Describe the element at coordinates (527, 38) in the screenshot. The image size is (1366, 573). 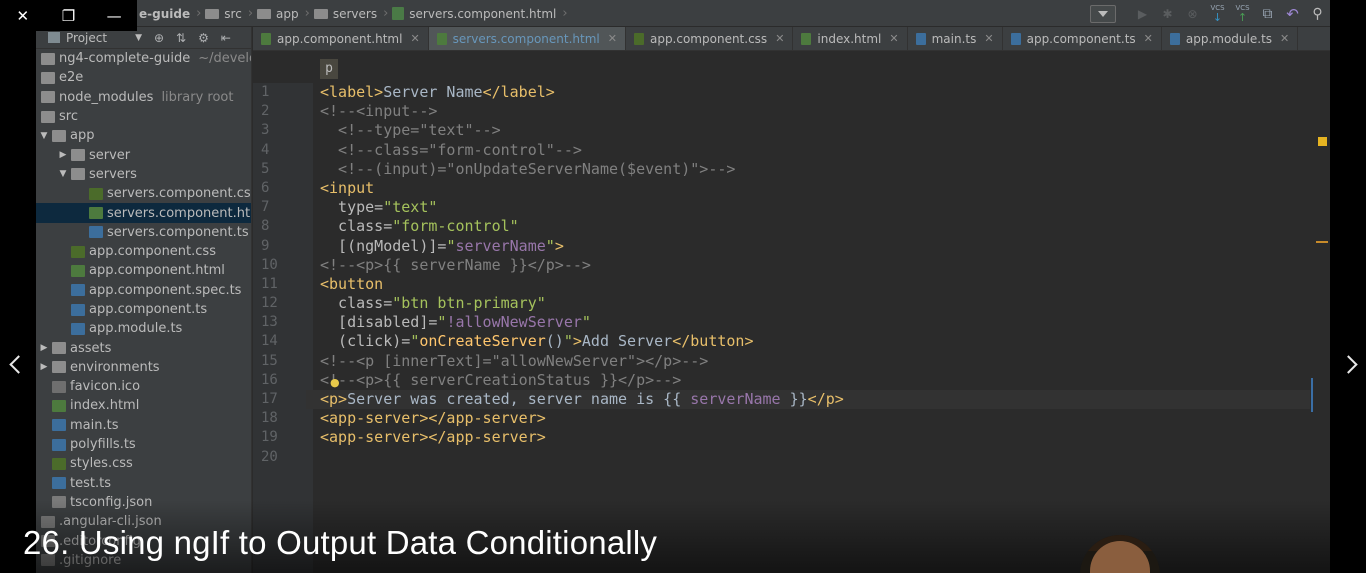
I see `editor-tab: servers.component.html ✕` at that location.